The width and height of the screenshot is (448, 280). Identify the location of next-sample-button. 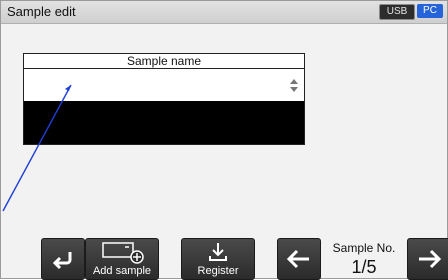
(427, 259).